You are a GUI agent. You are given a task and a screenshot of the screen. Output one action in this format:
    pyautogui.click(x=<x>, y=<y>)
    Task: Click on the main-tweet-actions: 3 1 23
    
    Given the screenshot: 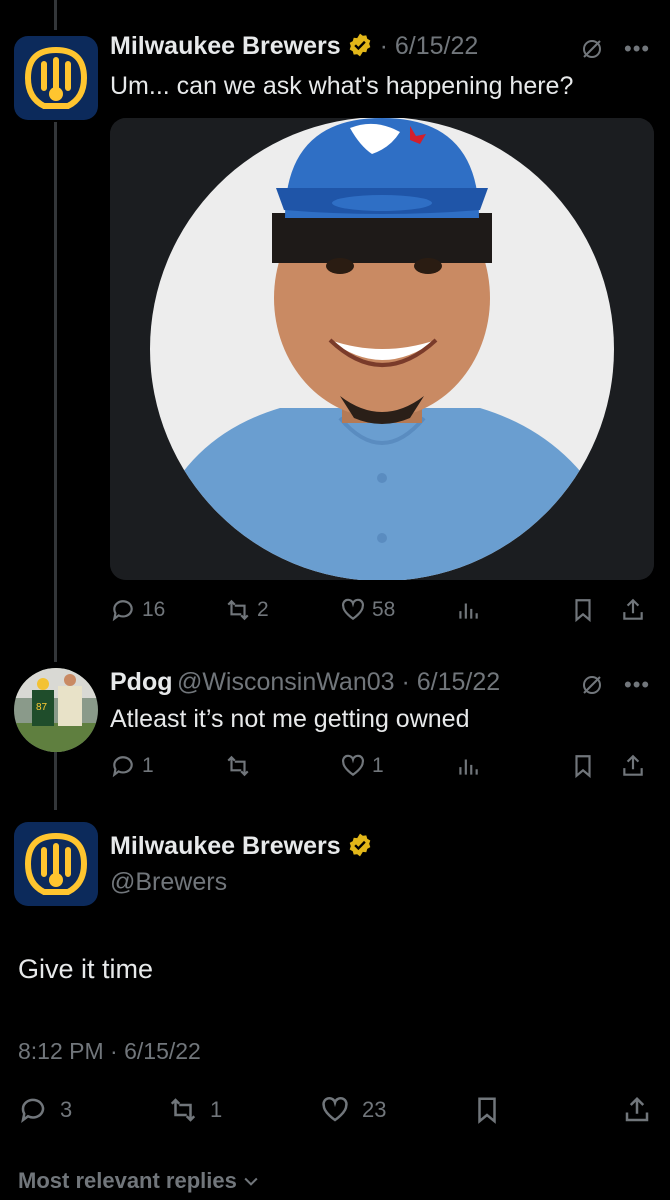 What is the action you would take?
    pyautogui.click(x=338, y=1112)
    